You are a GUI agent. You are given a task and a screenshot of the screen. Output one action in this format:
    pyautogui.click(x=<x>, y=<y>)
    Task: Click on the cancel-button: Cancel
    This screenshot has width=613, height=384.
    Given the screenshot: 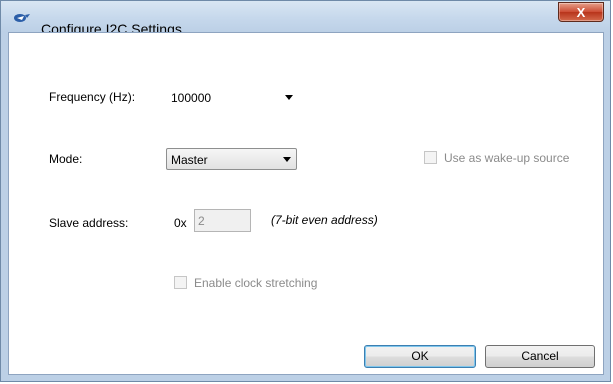 What is the action you would take?
    pyautogui.click(x=540, y=356)
    